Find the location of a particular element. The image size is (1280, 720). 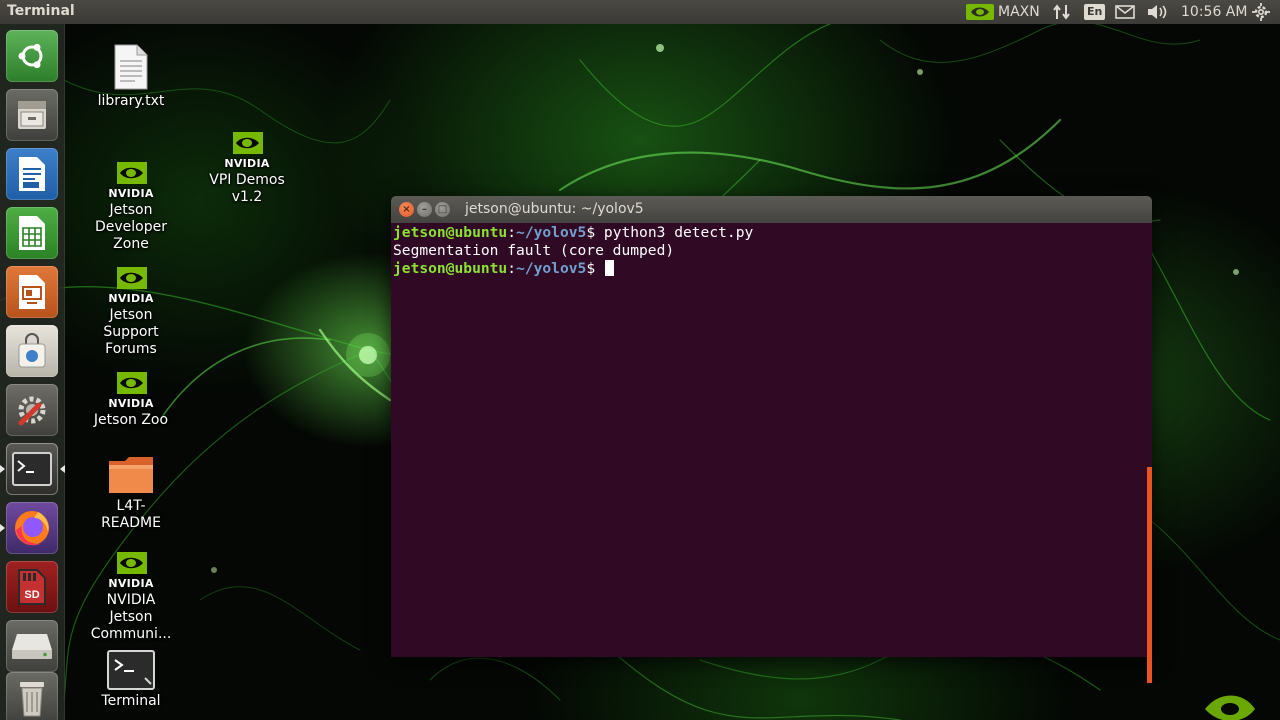

close-button: × is located at coordinates (406, 209).